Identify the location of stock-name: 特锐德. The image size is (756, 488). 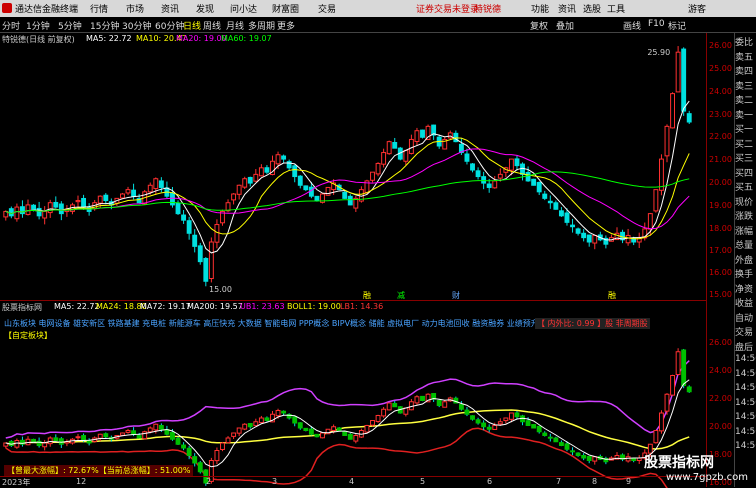
(488, 10).